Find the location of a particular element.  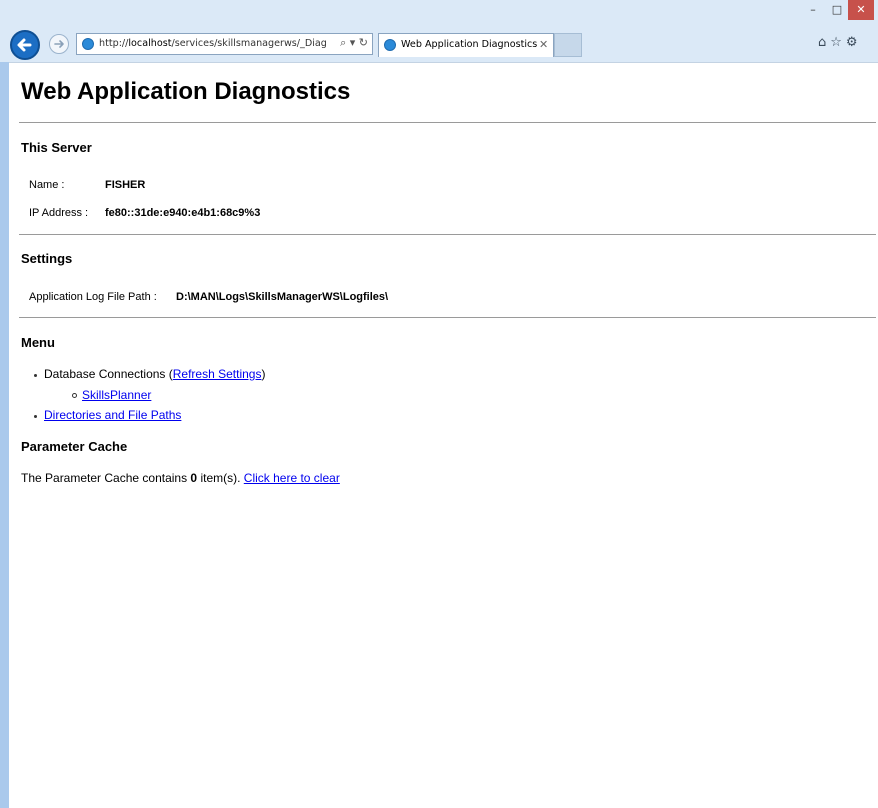

server-name-label: Name : is located at coordinates (47, 185).